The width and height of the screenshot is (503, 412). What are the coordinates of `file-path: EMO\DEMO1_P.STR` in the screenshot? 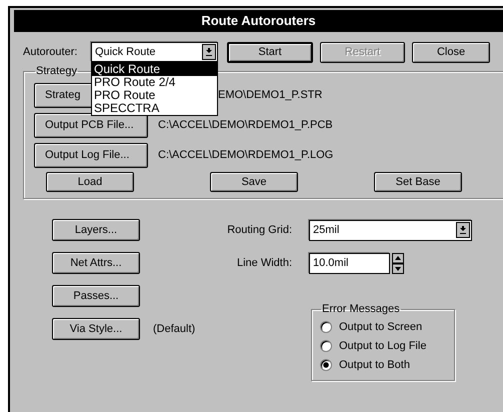 It's located at (270, 95).